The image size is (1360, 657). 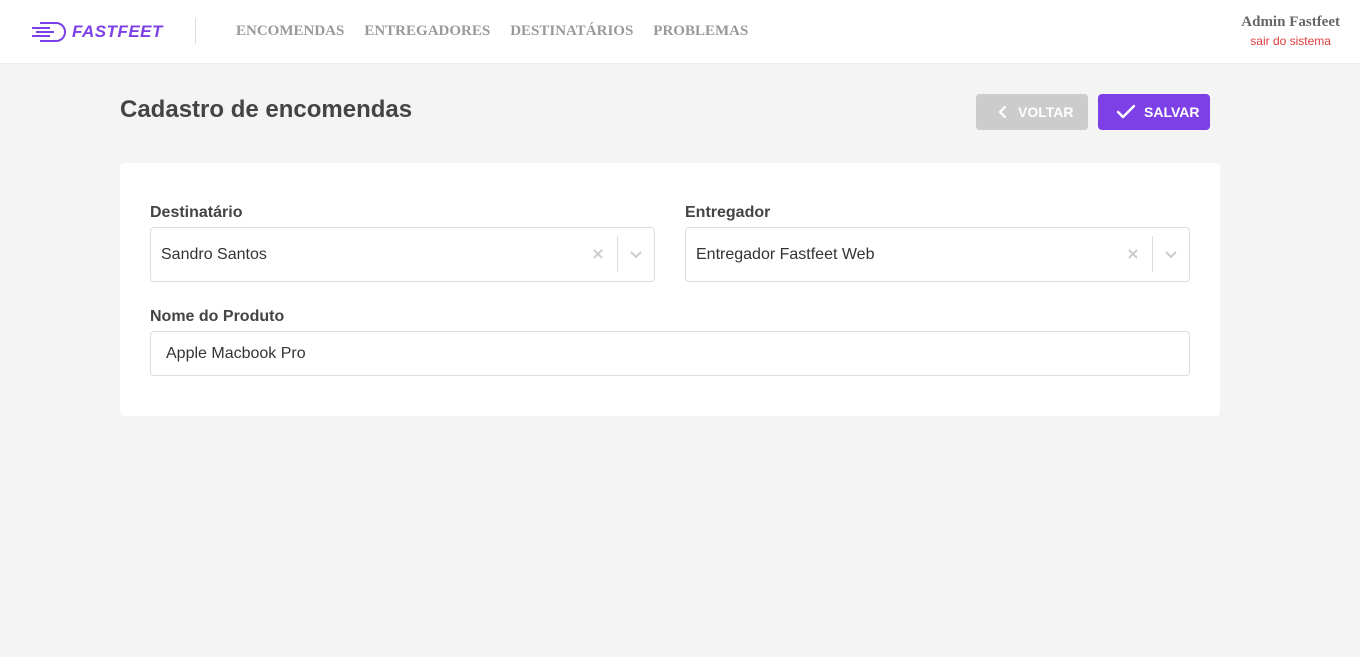 What do you see at coordinates (427, 31) in the screenshot?
I see `nav-item-entregadores: ENTREGADORES` at bounding box center [427, 31].